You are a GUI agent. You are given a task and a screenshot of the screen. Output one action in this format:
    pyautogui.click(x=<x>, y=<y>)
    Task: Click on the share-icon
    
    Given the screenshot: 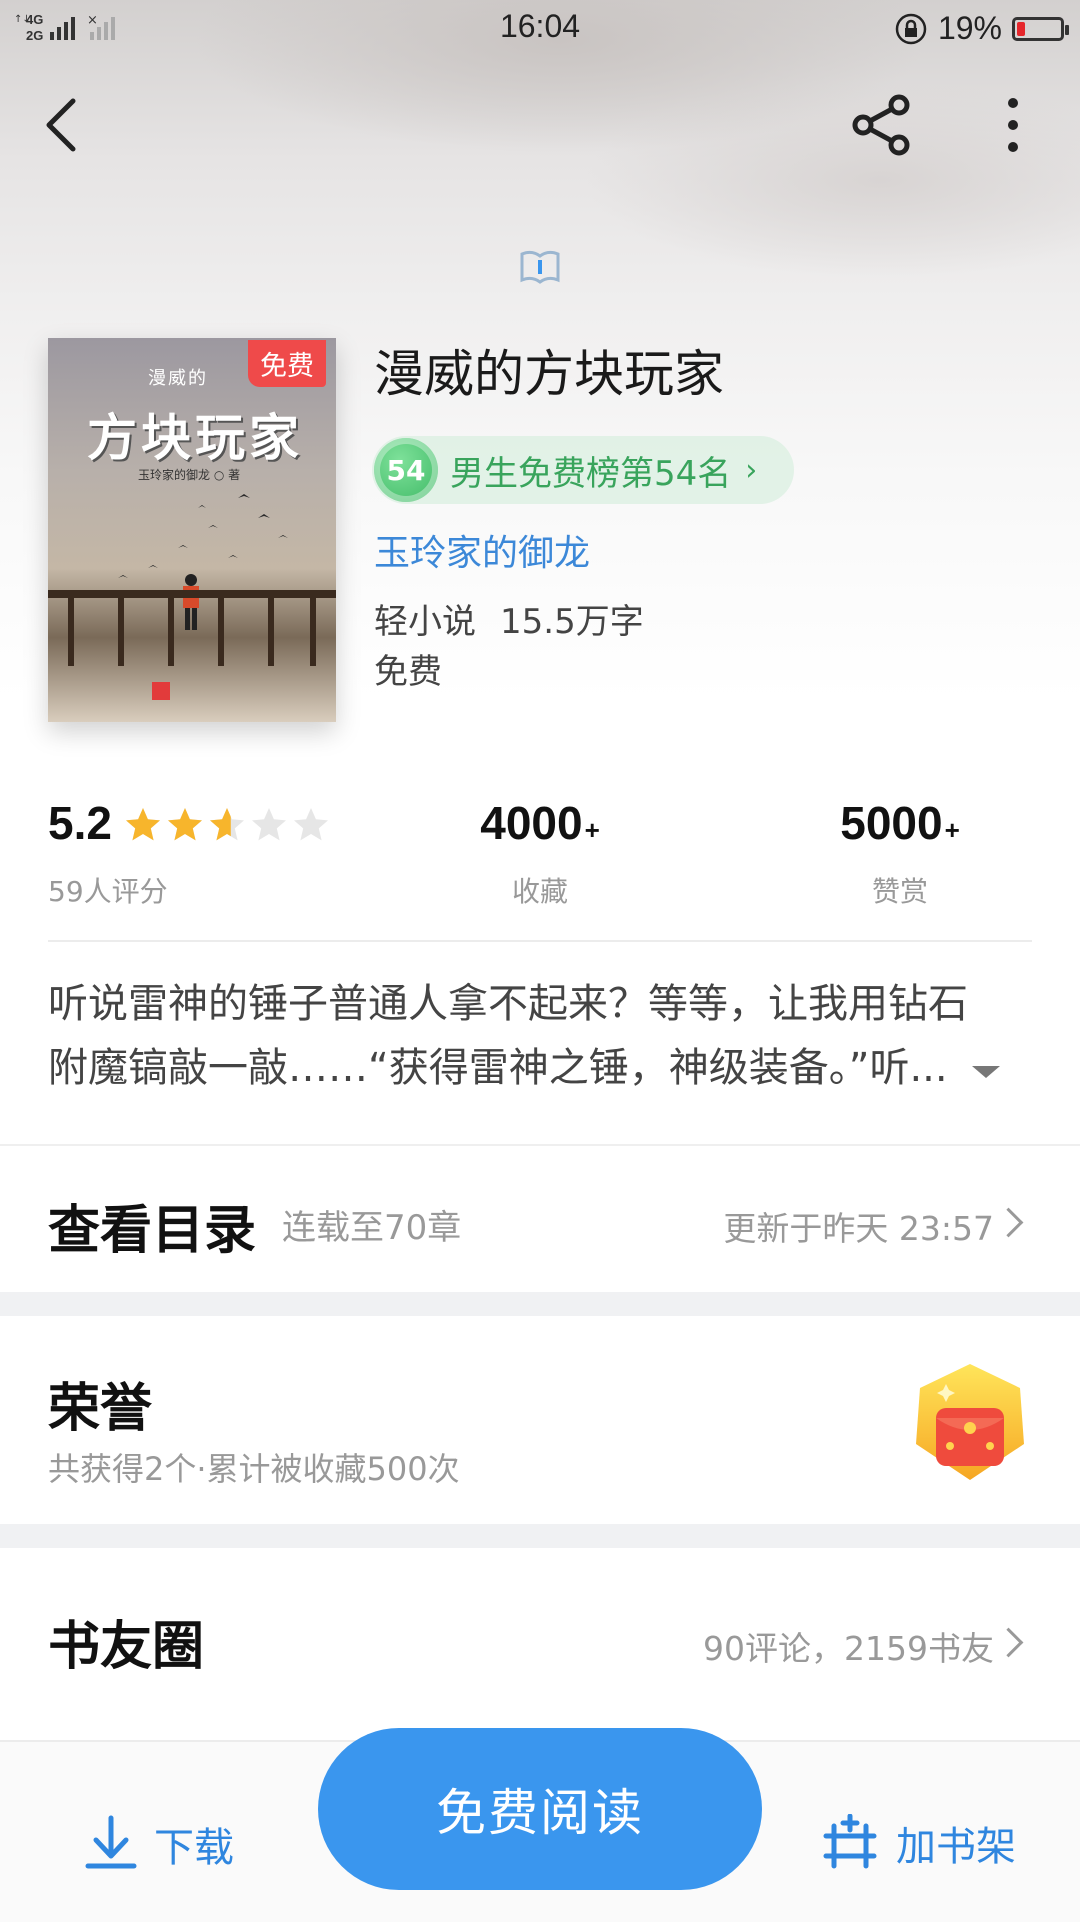 What is the action you would take?
    pyautogui.click(x=881, y=125)
    